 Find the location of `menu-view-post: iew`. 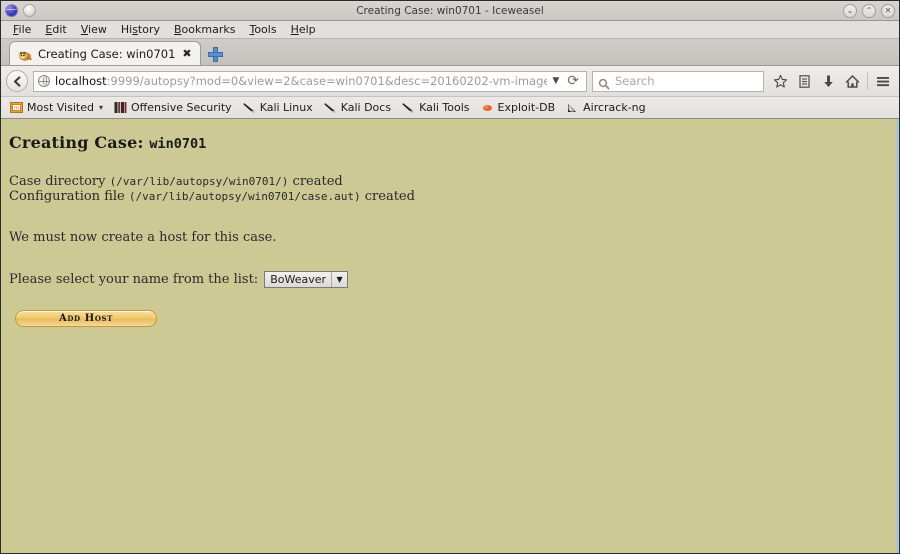

menu-view-post: iew is located at coordinates (97, 29).